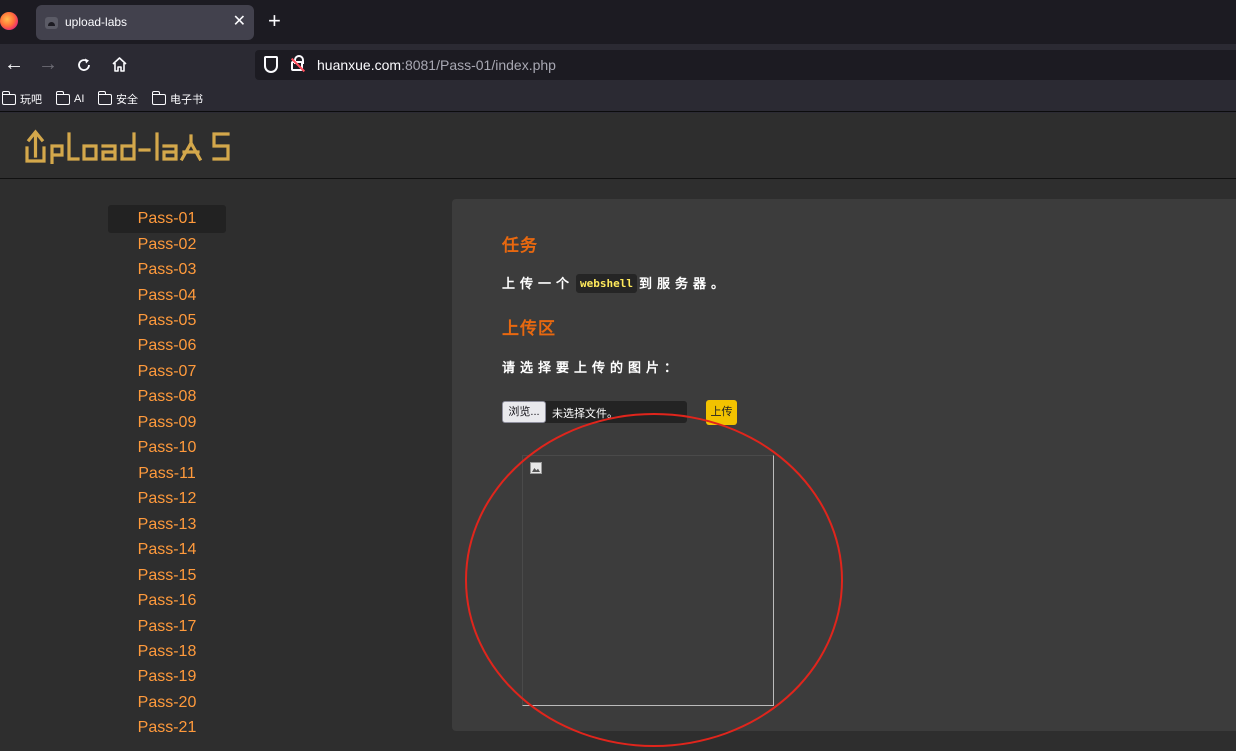 Image resolution: width=1236 pixels, height=751 pixels. I want to click on bookmark-label: AI, so click(79, 99).